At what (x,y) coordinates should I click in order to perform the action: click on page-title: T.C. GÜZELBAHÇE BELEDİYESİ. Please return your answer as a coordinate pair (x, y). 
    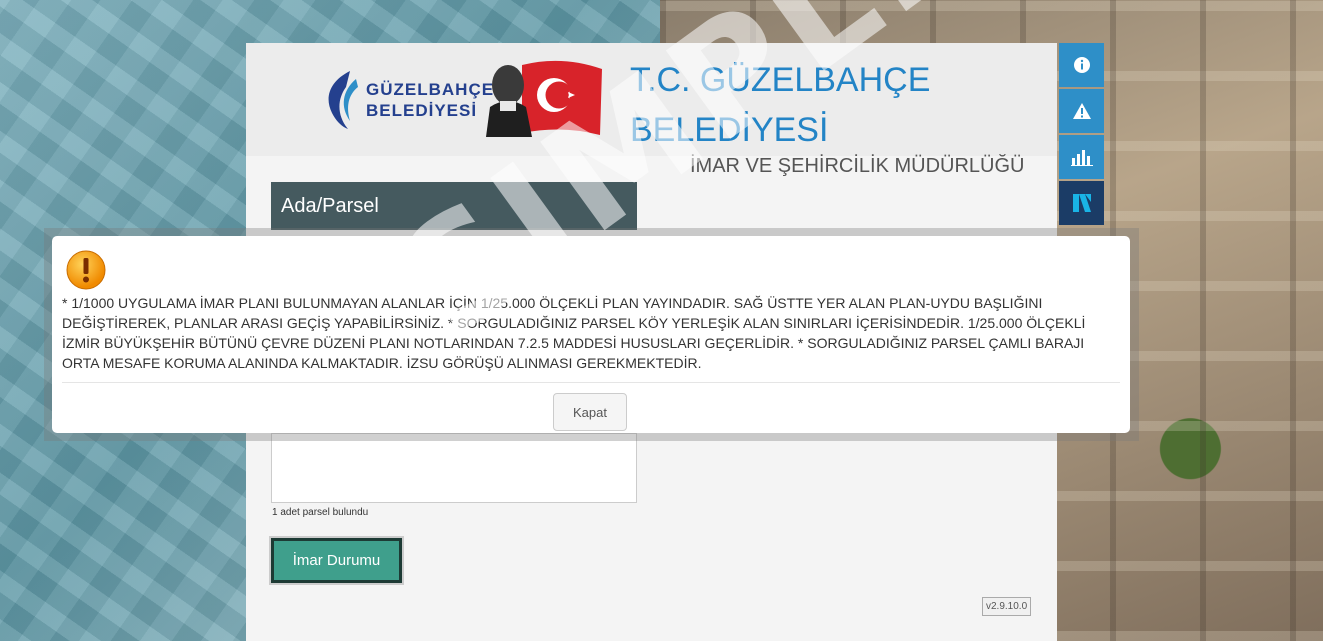
    Looking at the image, I should click on (780, 105).